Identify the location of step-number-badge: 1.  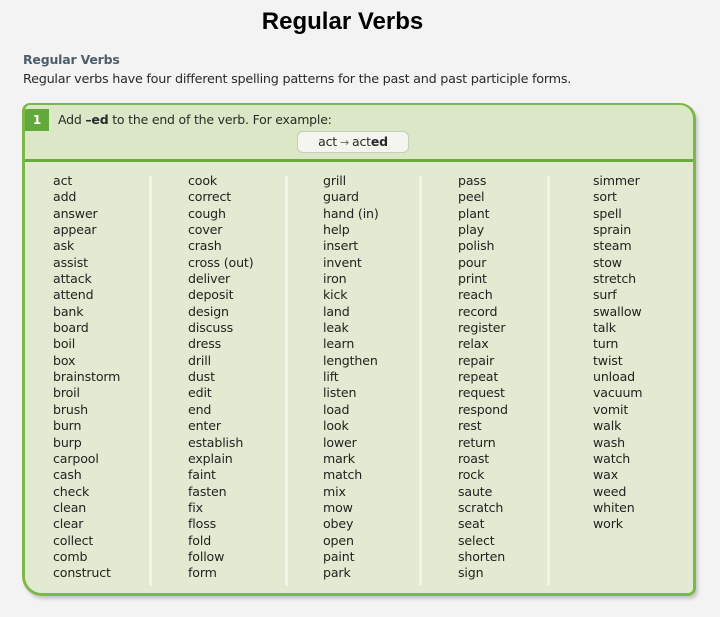
(37, 120).